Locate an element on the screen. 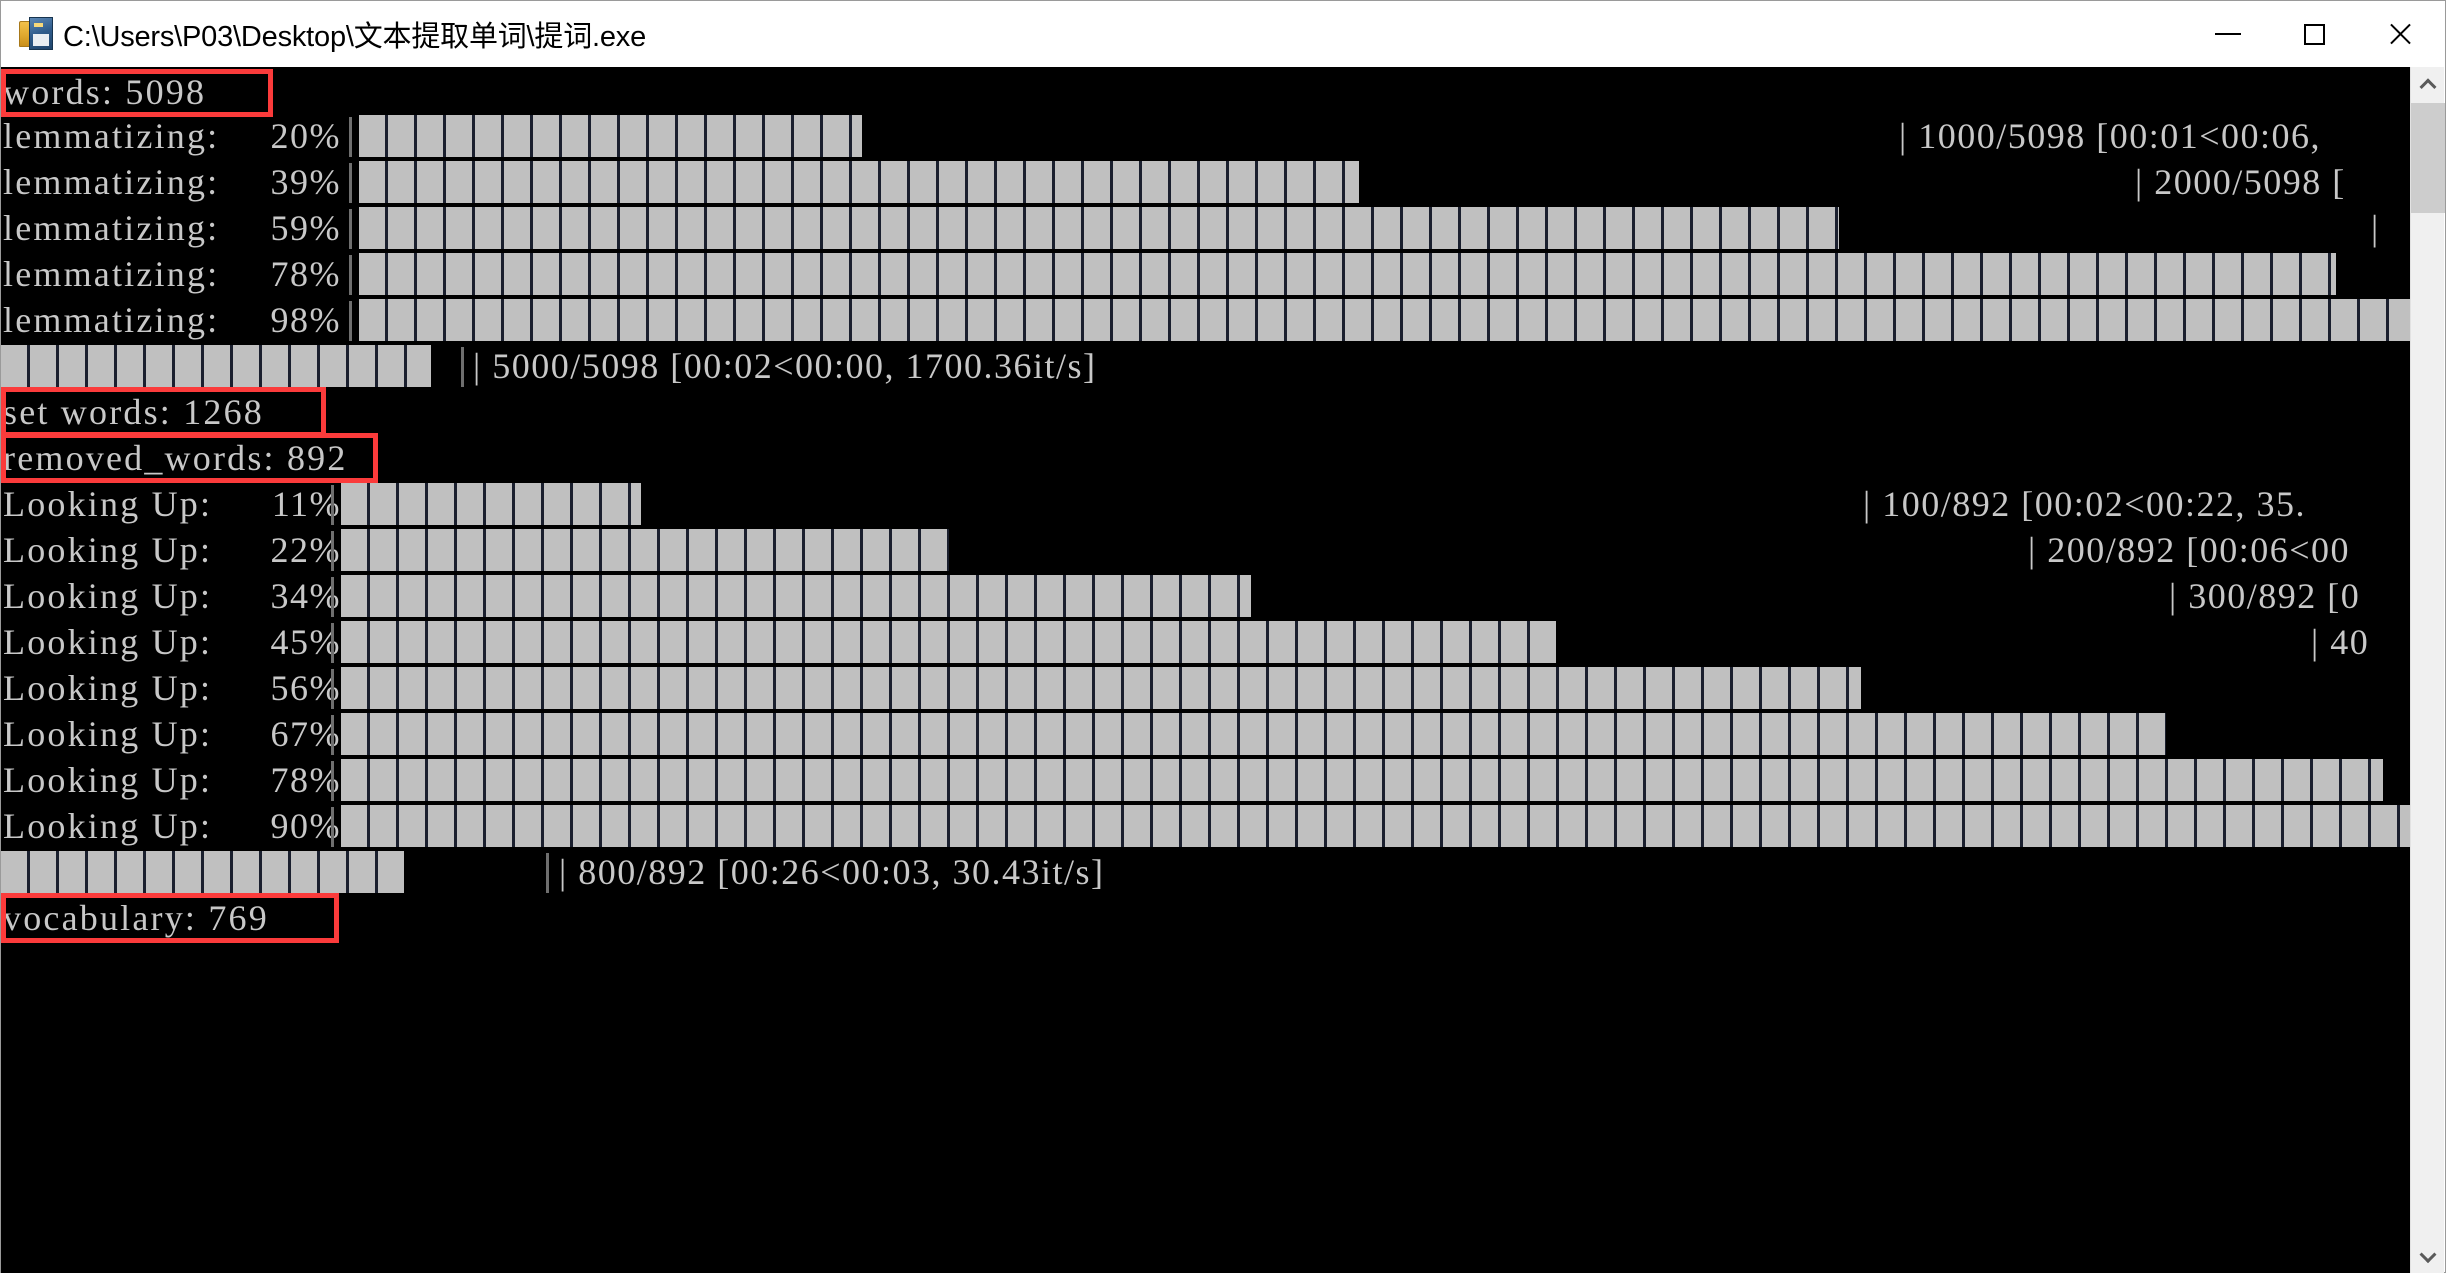  progress-row-lookingup-3: Looking Up: 34% | 300/892 [0 is located at coordinates (1206, 596).